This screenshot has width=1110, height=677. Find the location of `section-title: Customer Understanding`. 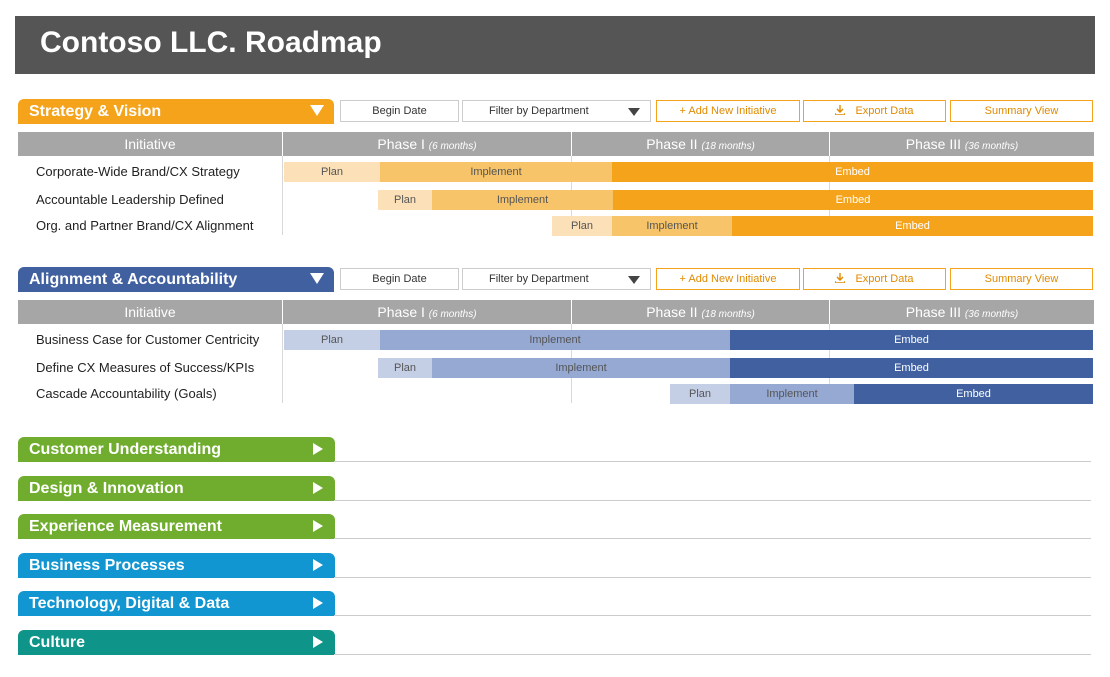

section-title: Customer Understanding is located at coordinates (125, 449).